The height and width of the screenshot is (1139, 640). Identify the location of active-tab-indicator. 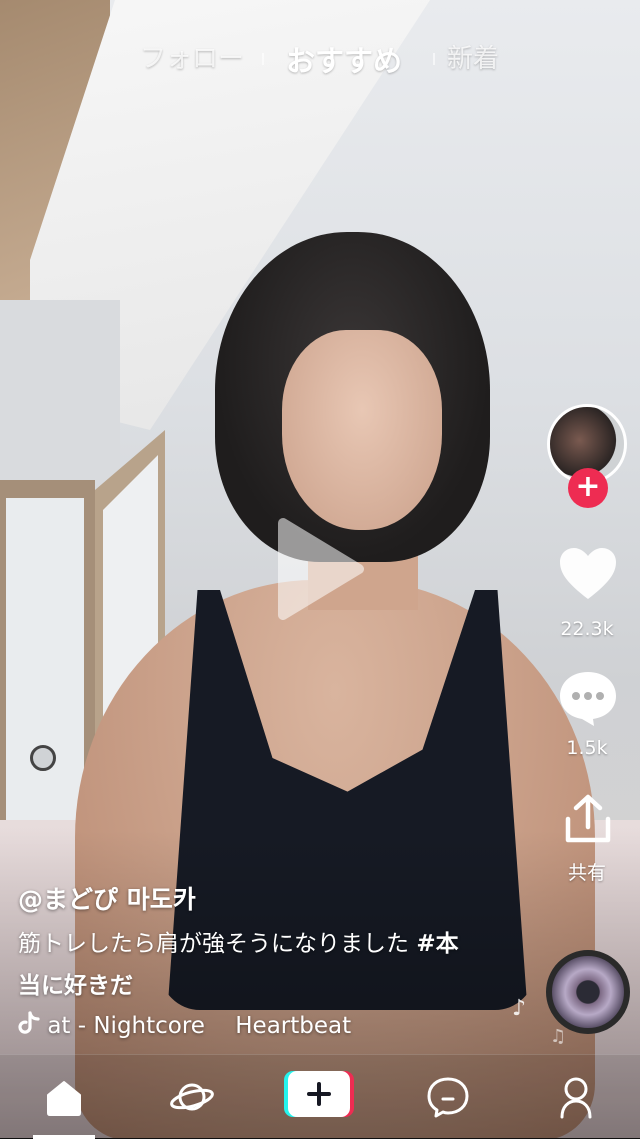
(64, 1137).